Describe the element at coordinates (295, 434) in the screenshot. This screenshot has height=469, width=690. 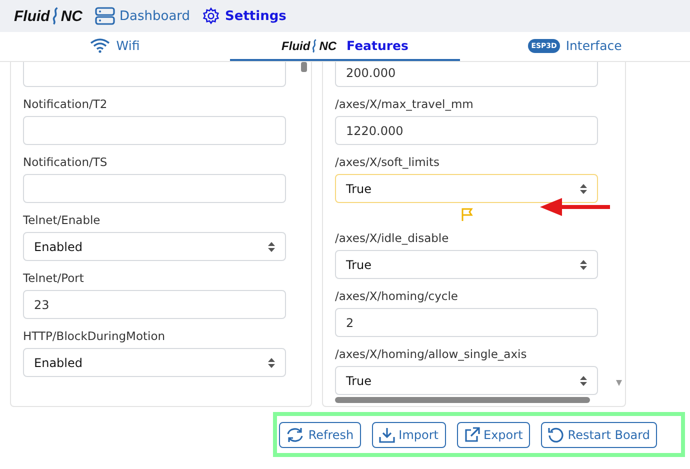
I see `refresh-icon` at that location.